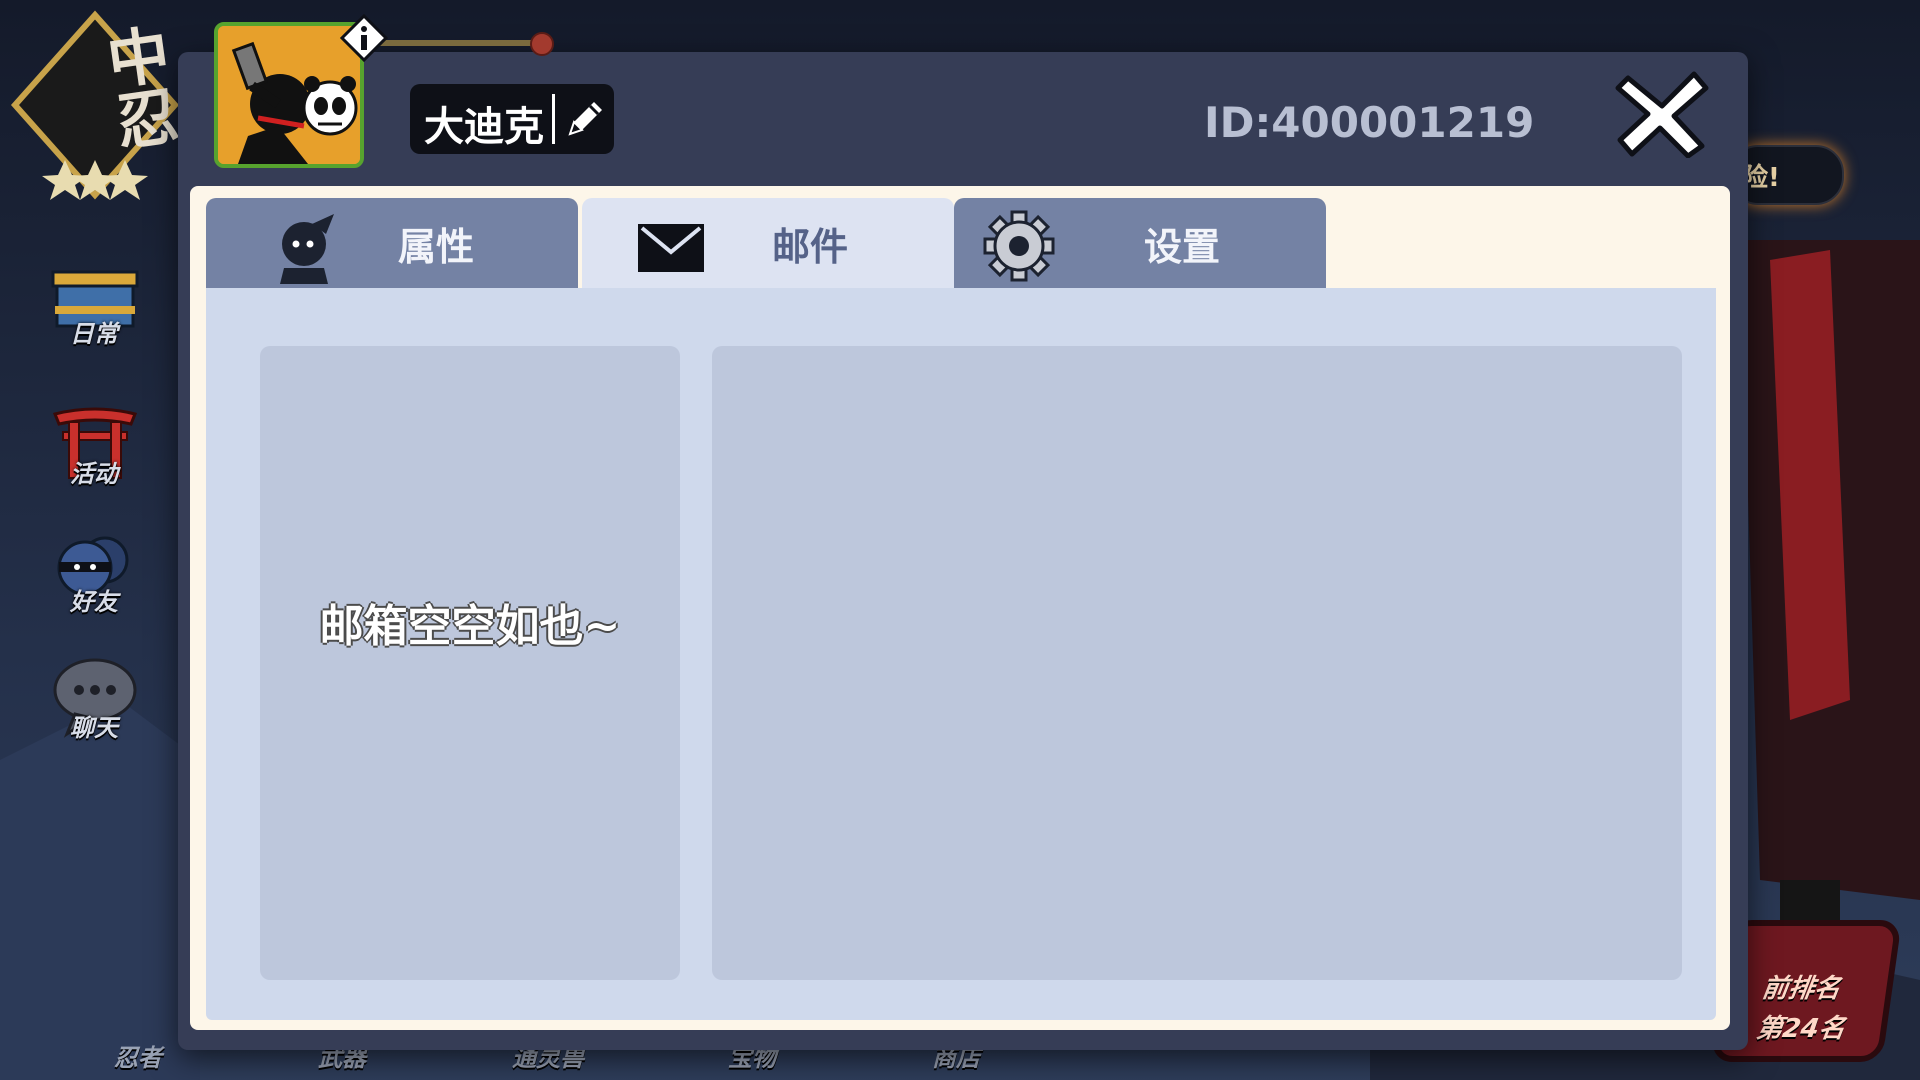 This screenshot has width=1920, height=1080. What do you see at coordinates (470, 626) in the screenshot?
I see `mail-empty-message: 邮箱空空如也~` at bounding box center [470, 626].